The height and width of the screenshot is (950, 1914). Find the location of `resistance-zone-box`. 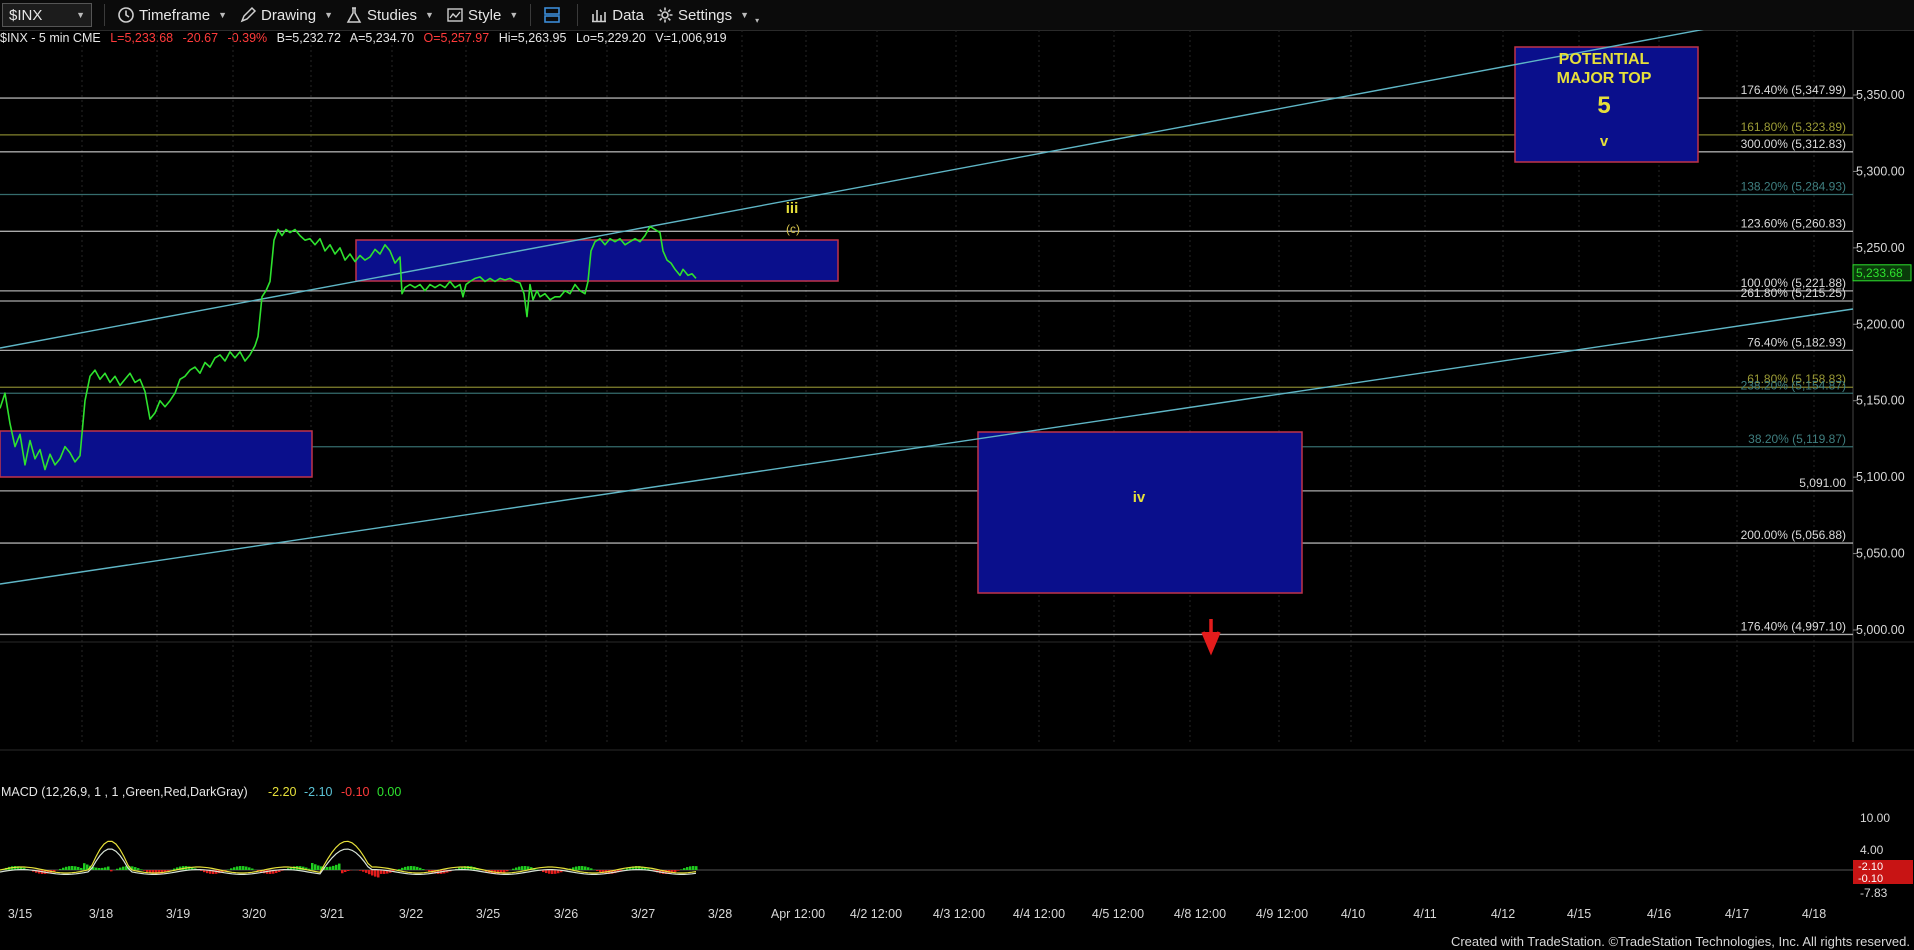

resistance-zone-box is located at coordinates (597, 260).